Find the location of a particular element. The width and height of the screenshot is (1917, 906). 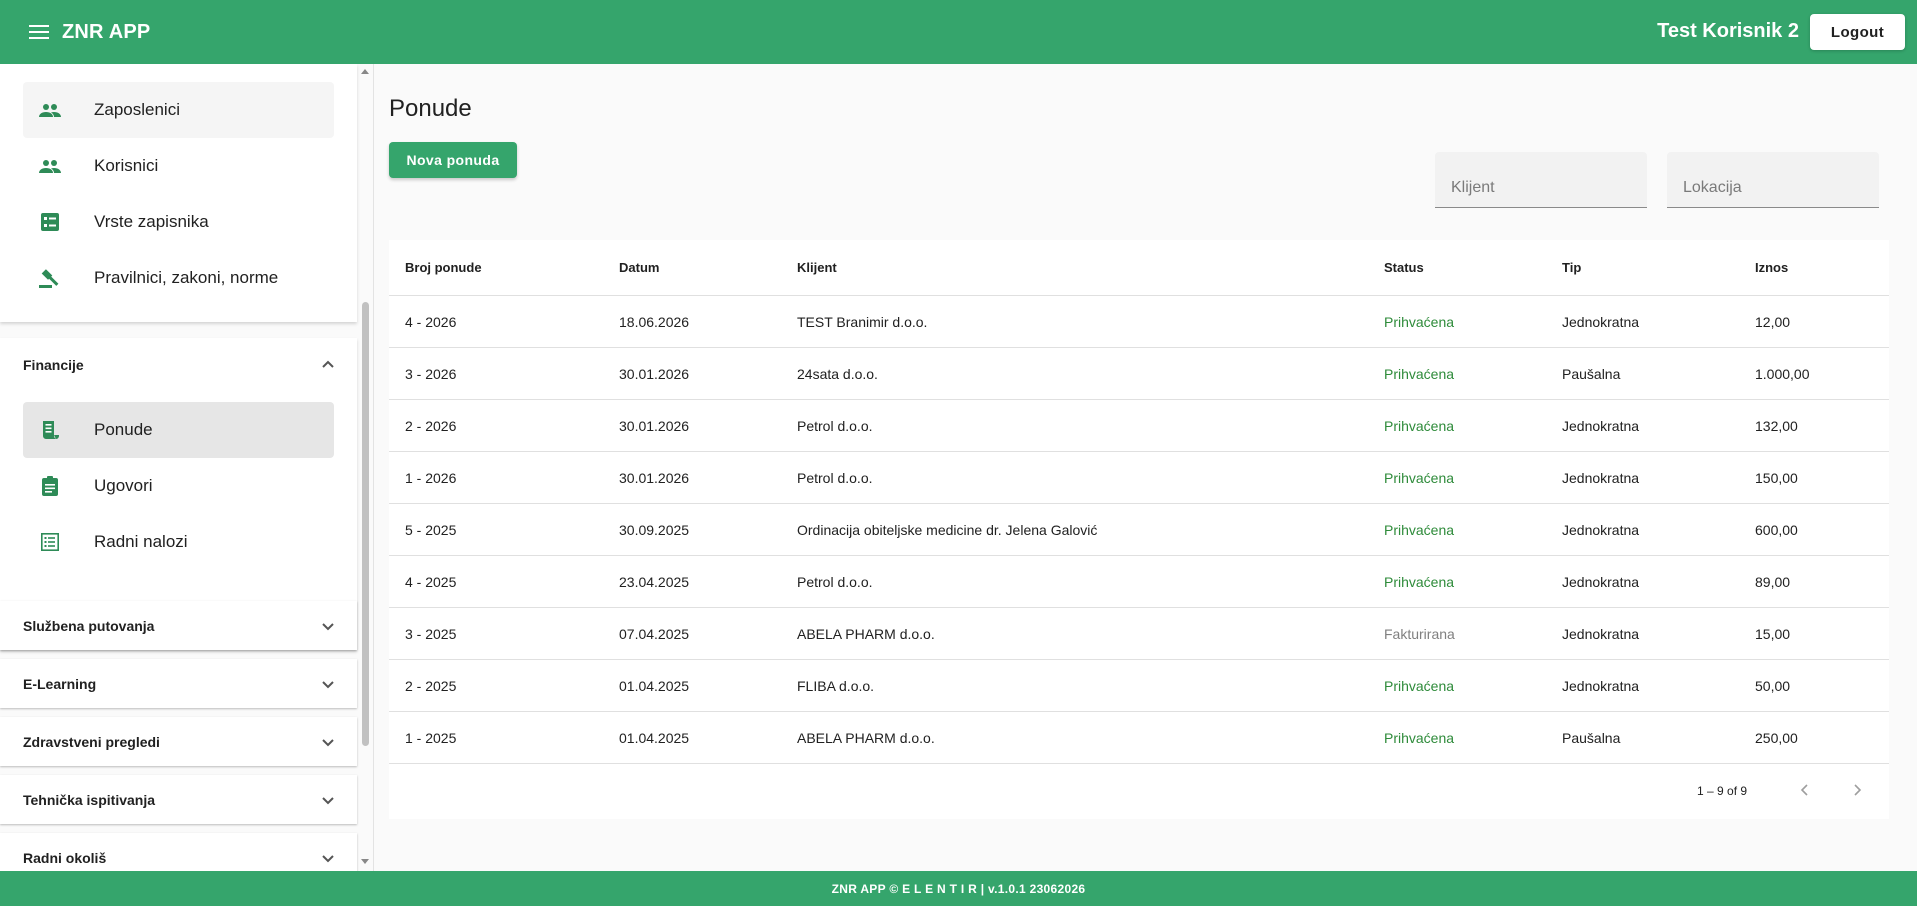

sidebar-item-zaposlenici: Zaposlenici is located at coordinates (178, 110).